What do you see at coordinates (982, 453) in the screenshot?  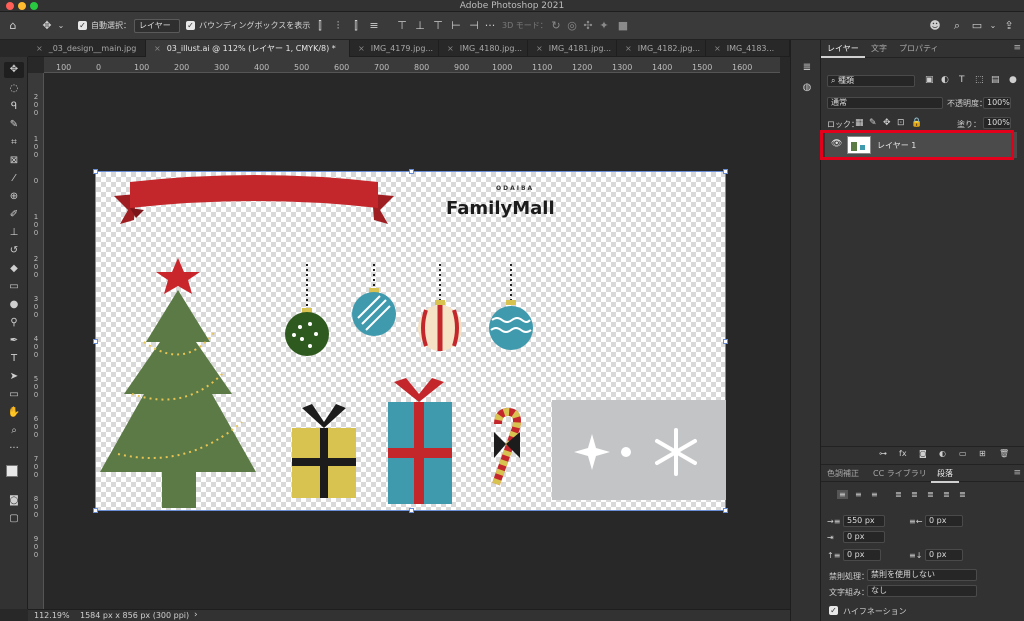 I see `new-layer-icon: ⊞` at bounding box center [982, 453].